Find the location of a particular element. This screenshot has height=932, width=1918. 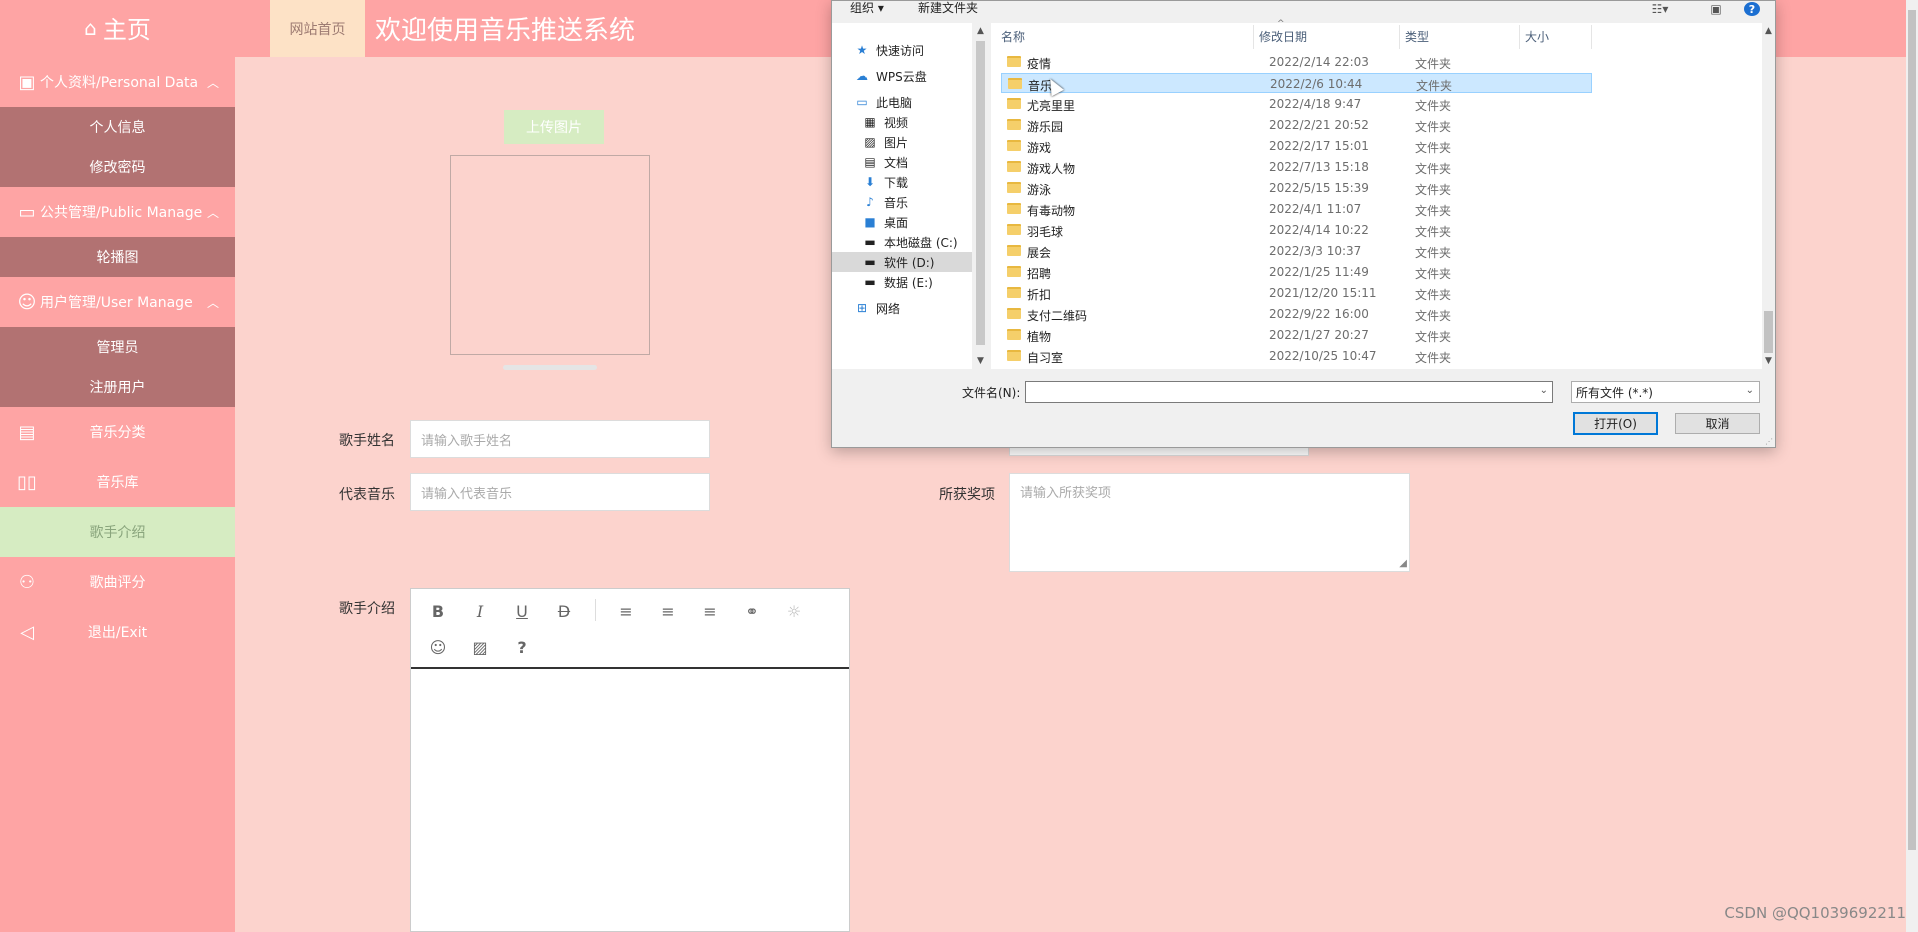

sidebar-item-admins: 管理员 is located at coordinates (117, 347).